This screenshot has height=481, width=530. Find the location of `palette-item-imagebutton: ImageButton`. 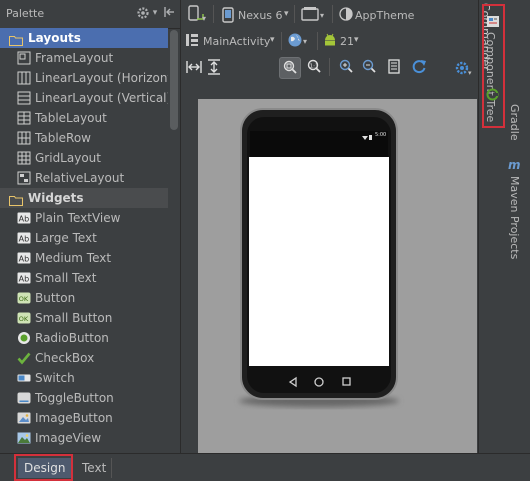

palette-item-imagebutton: ImageButton is located at coordinates (84, 418).